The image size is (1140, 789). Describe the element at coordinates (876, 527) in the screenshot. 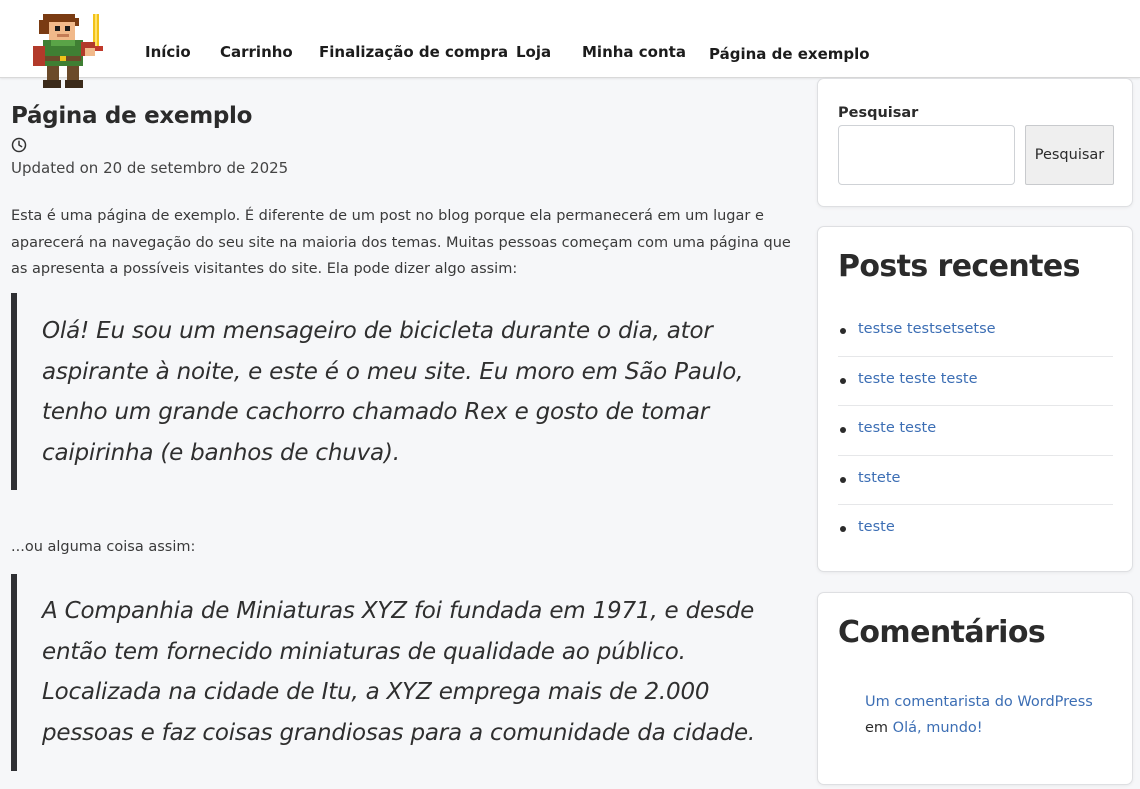

I see `recent-post-link: teste` at that location.